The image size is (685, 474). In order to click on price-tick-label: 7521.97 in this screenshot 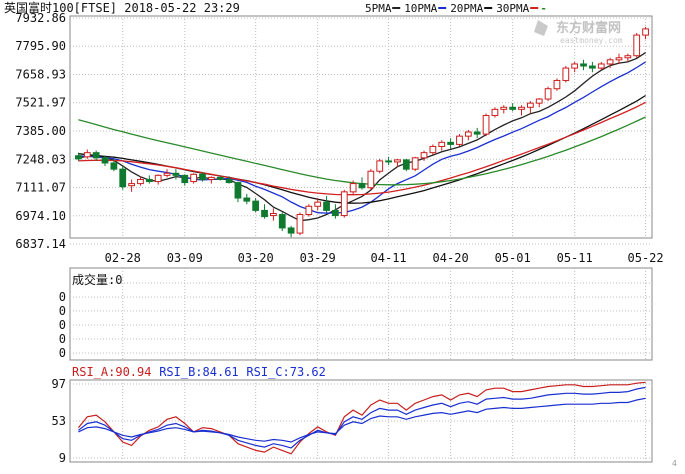, I will do `click(40, 103)`.